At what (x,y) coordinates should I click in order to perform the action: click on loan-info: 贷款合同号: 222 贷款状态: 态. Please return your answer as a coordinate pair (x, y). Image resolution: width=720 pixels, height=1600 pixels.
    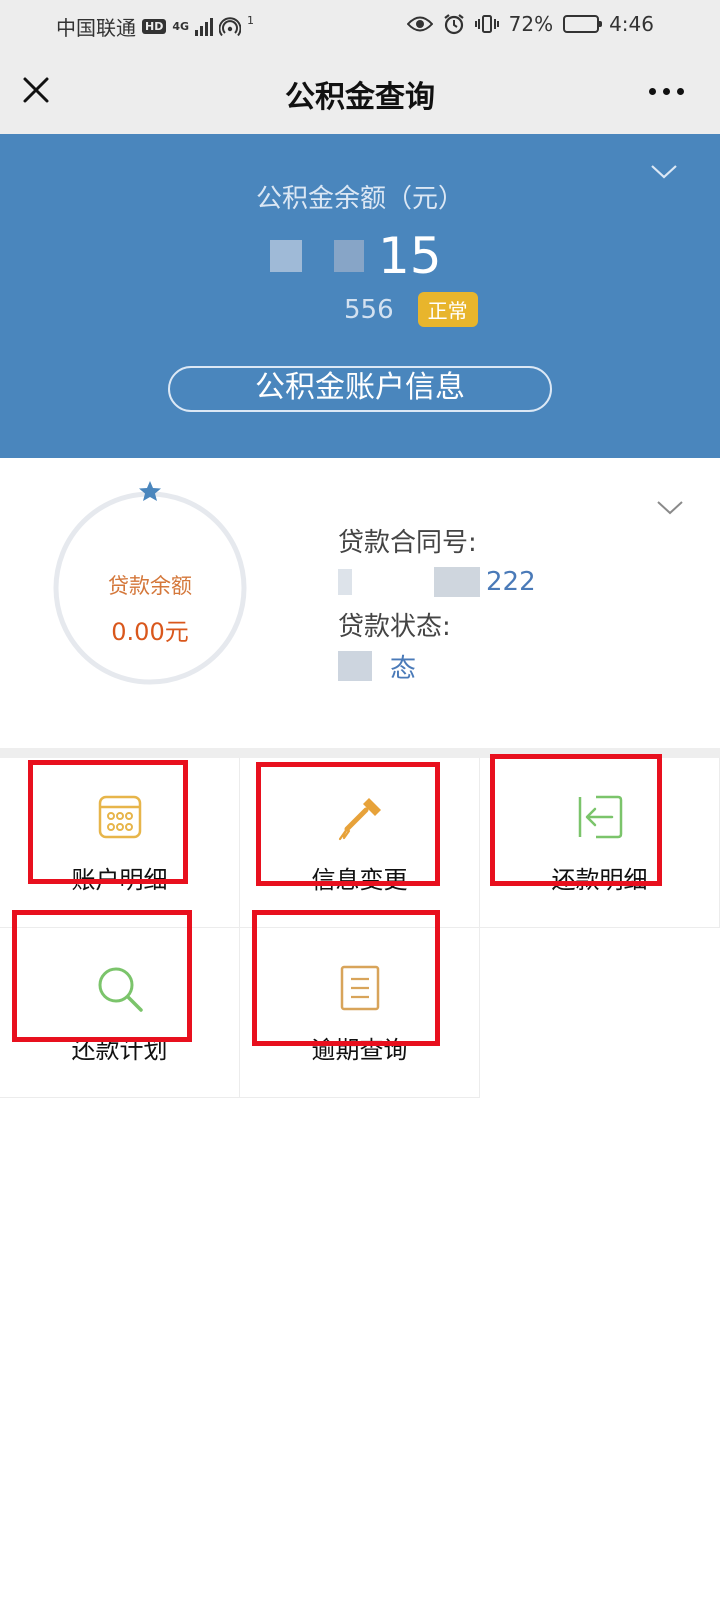
    Looking at the image, I should click on (437, 606).